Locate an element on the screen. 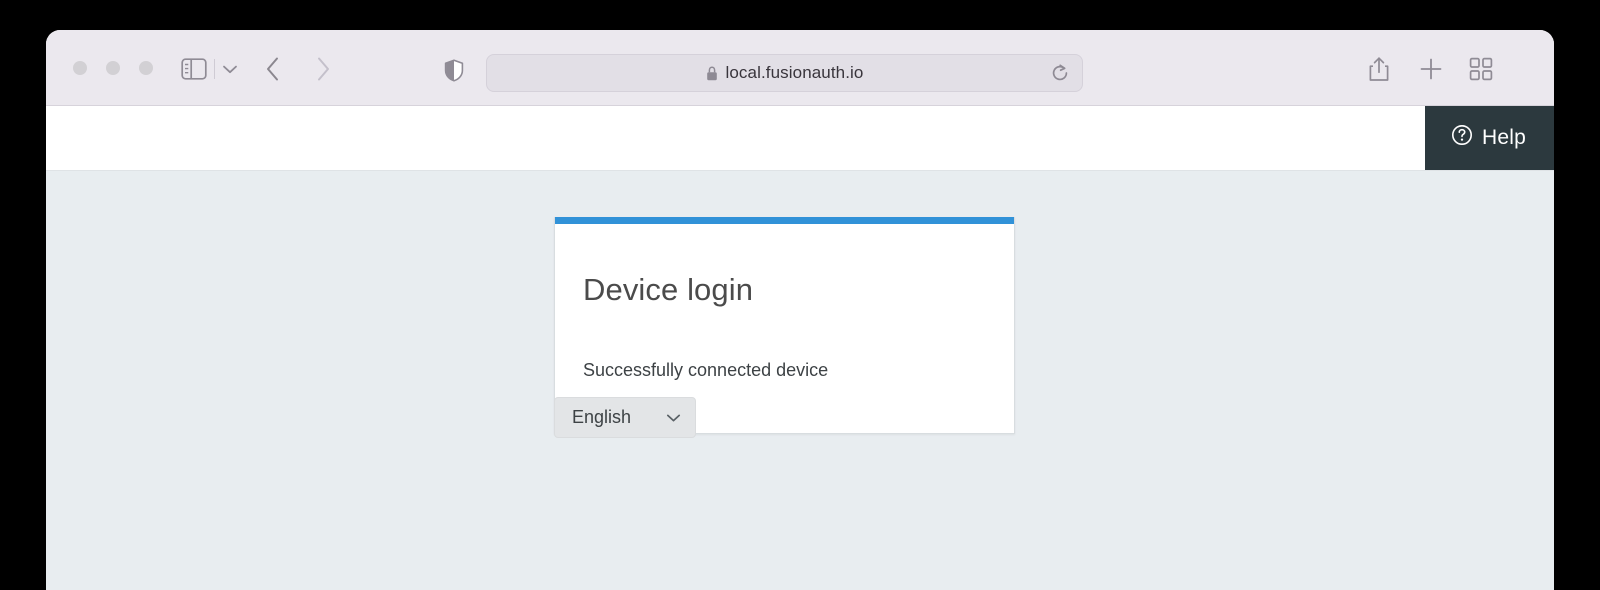 This screenshot has width=1600, height=590. browser-toolbar: local.fusionauth.io is located at coordinates (800, 68).